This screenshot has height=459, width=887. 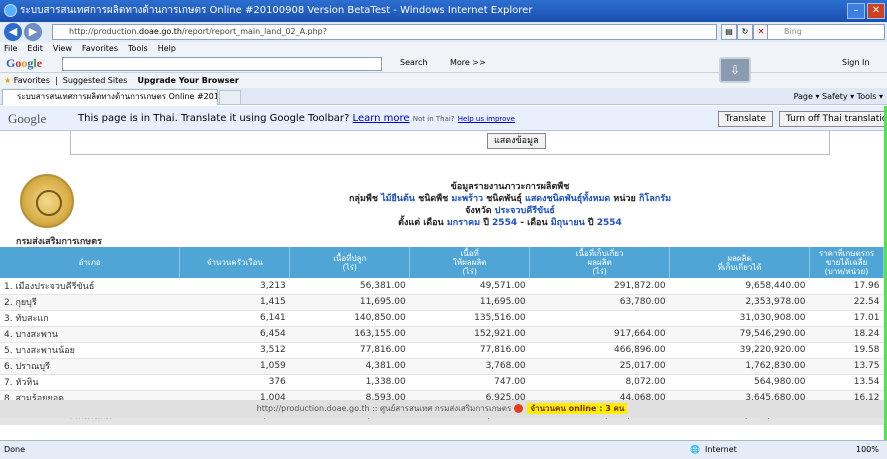 I want to click on column-header: ราคาที่เกษตรกร ขายได้เฉลี่ย (บาท/หน่วย), so click(x=846, y=262).